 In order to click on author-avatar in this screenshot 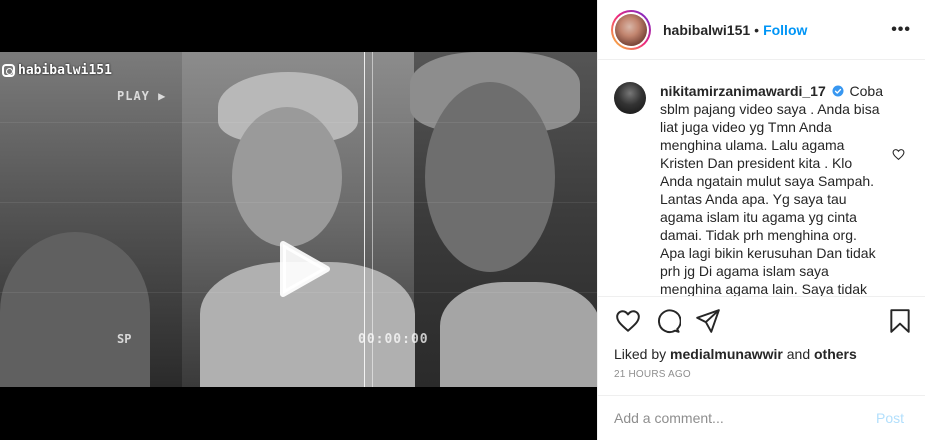, I will do `click(631, 29)`.